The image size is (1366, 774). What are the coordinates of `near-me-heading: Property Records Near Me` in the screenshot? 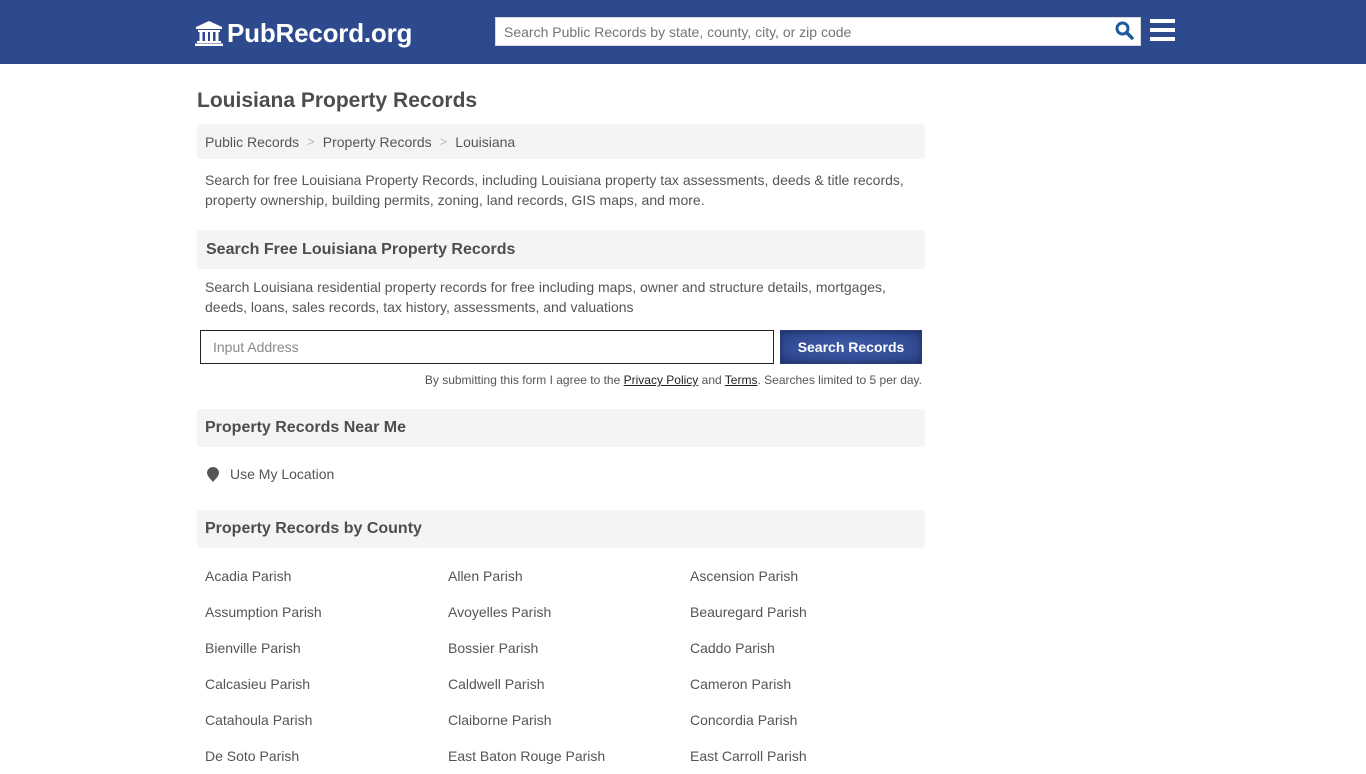 It's located at (561, 428).